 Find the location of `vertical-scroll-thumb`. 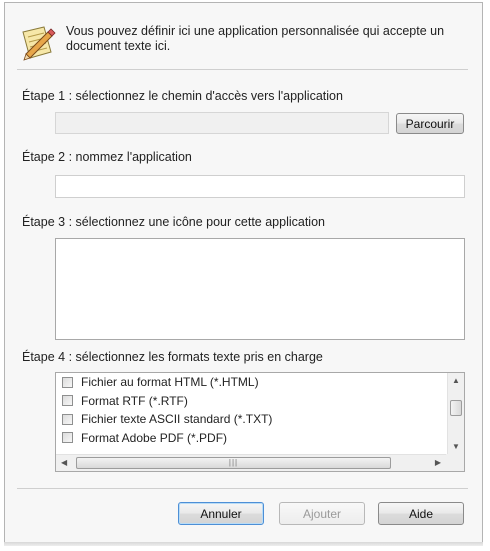

vertical-scroll-thumb is located at coordinates (456, 408).